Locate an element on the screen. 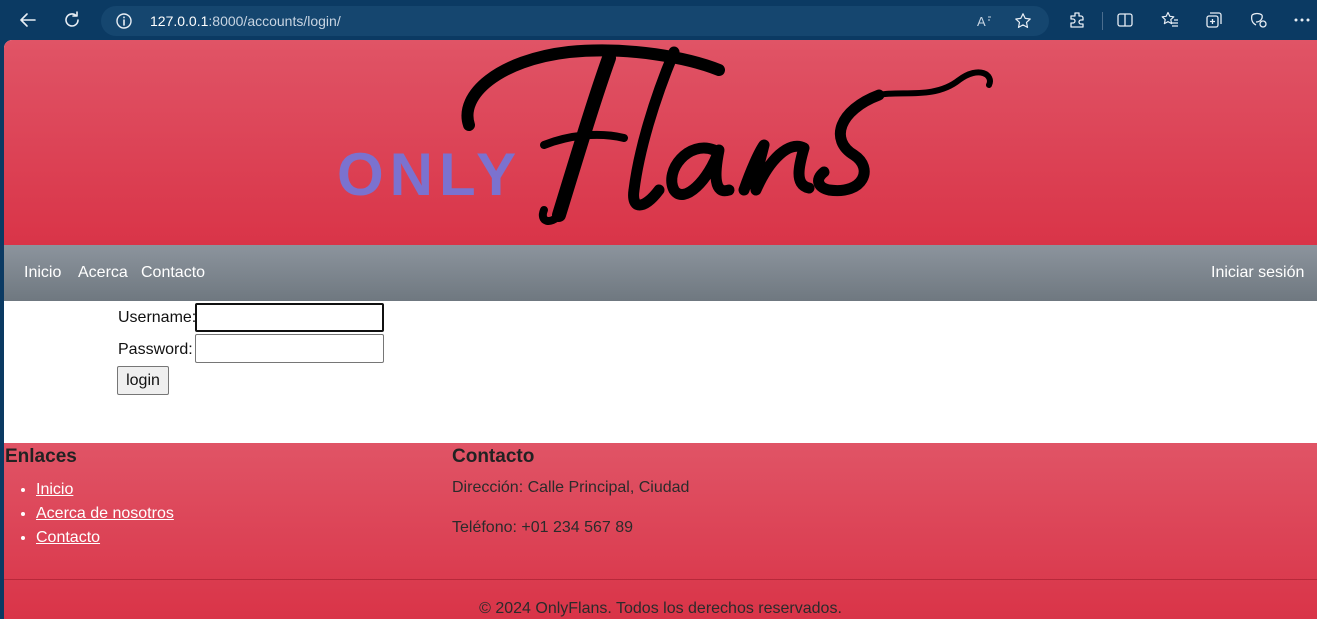 This screenshot has width=1317, height=619. footer-phone: Teléfono: +01 234 567 89 is located at coordinates (543, 527).